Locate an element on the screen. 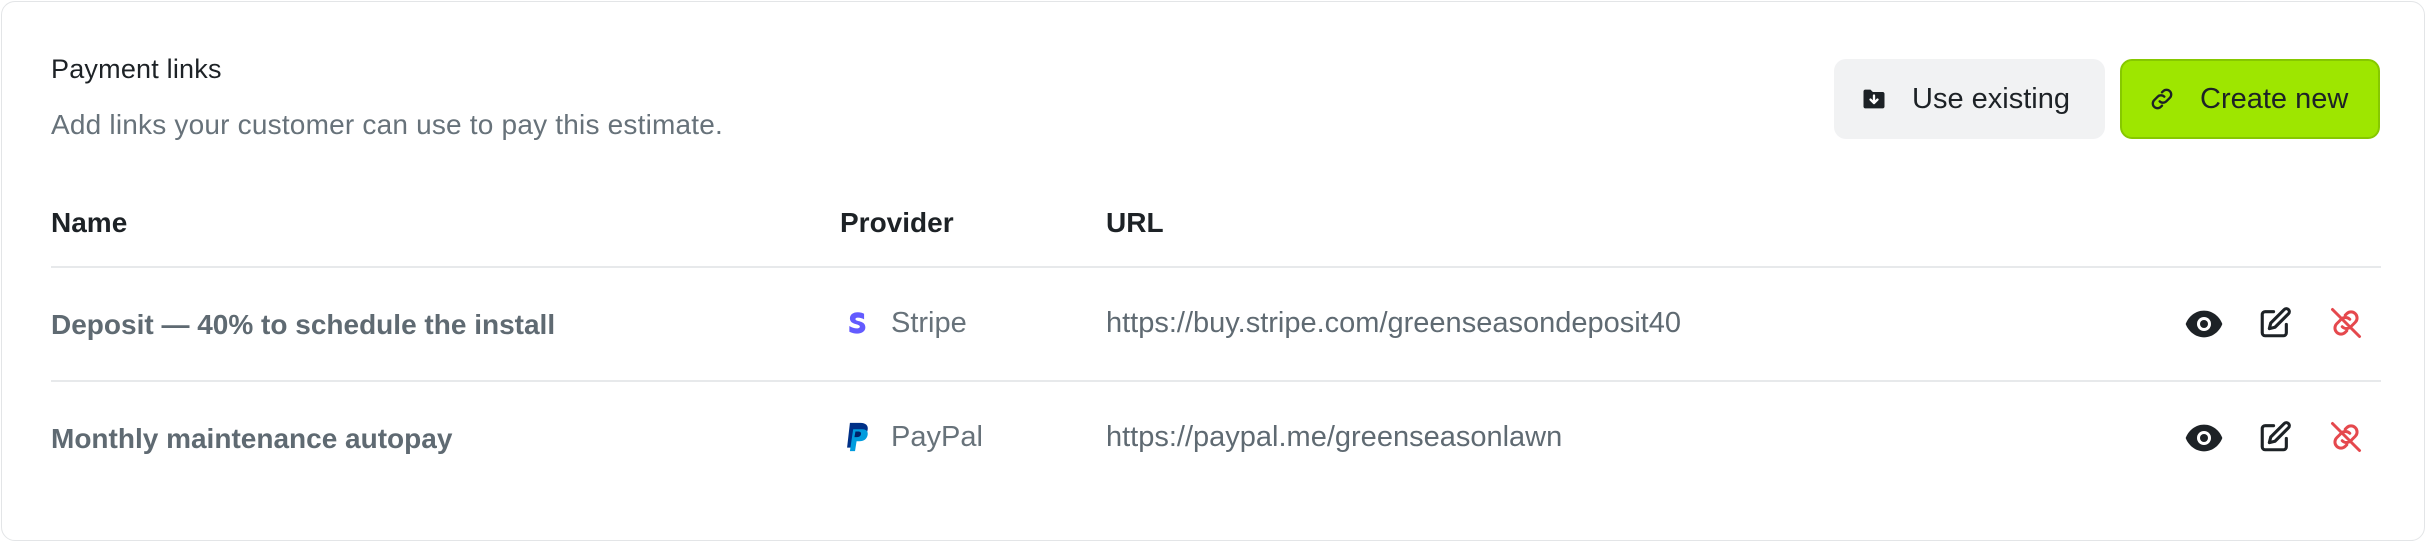 This screenshot has height=544, width=2428. column-header-url: URL is located at coordinates (1135, 222).